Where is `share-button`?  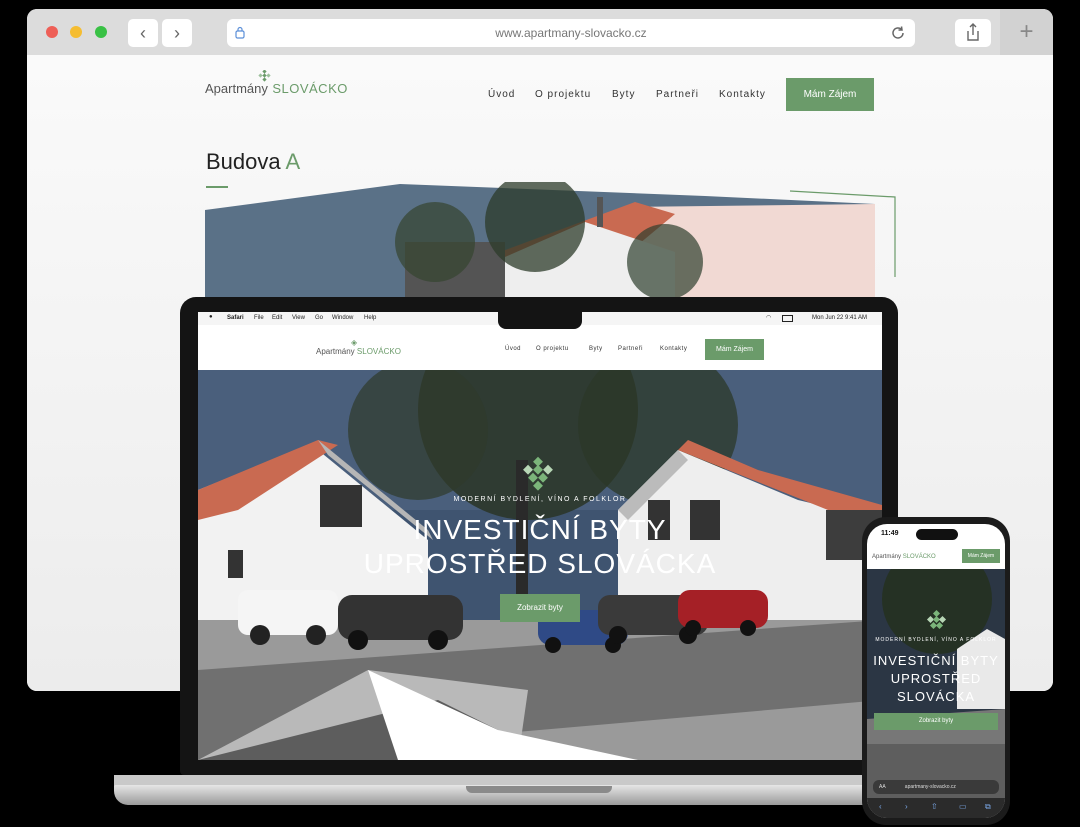
share-button is located at coordinates (973, 33).